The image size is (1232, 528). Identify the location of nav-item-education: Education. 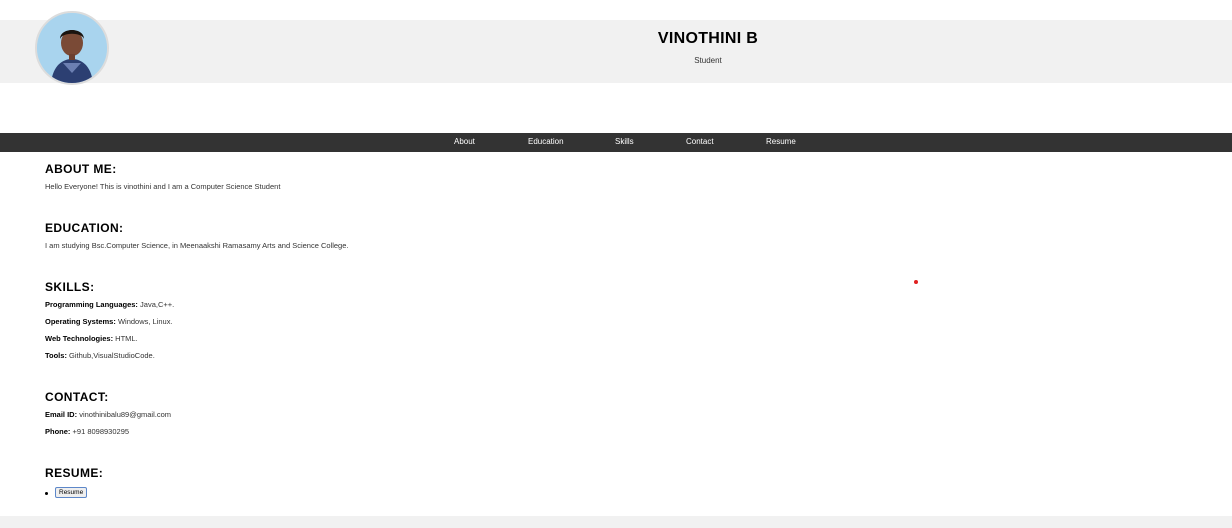
(546, 141).